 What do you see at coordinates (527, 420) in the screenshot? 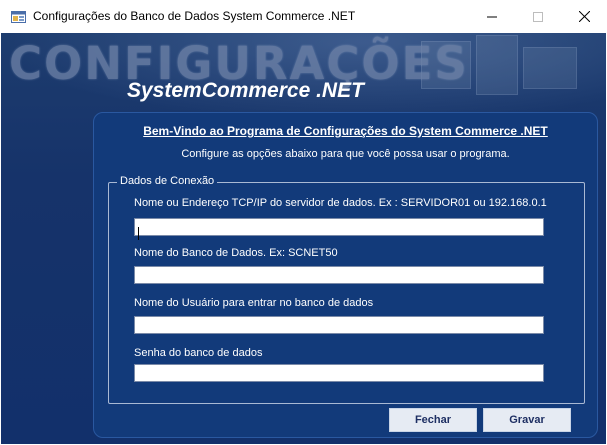
I see `save-button: Gravar` at bounding box center [527, 420].